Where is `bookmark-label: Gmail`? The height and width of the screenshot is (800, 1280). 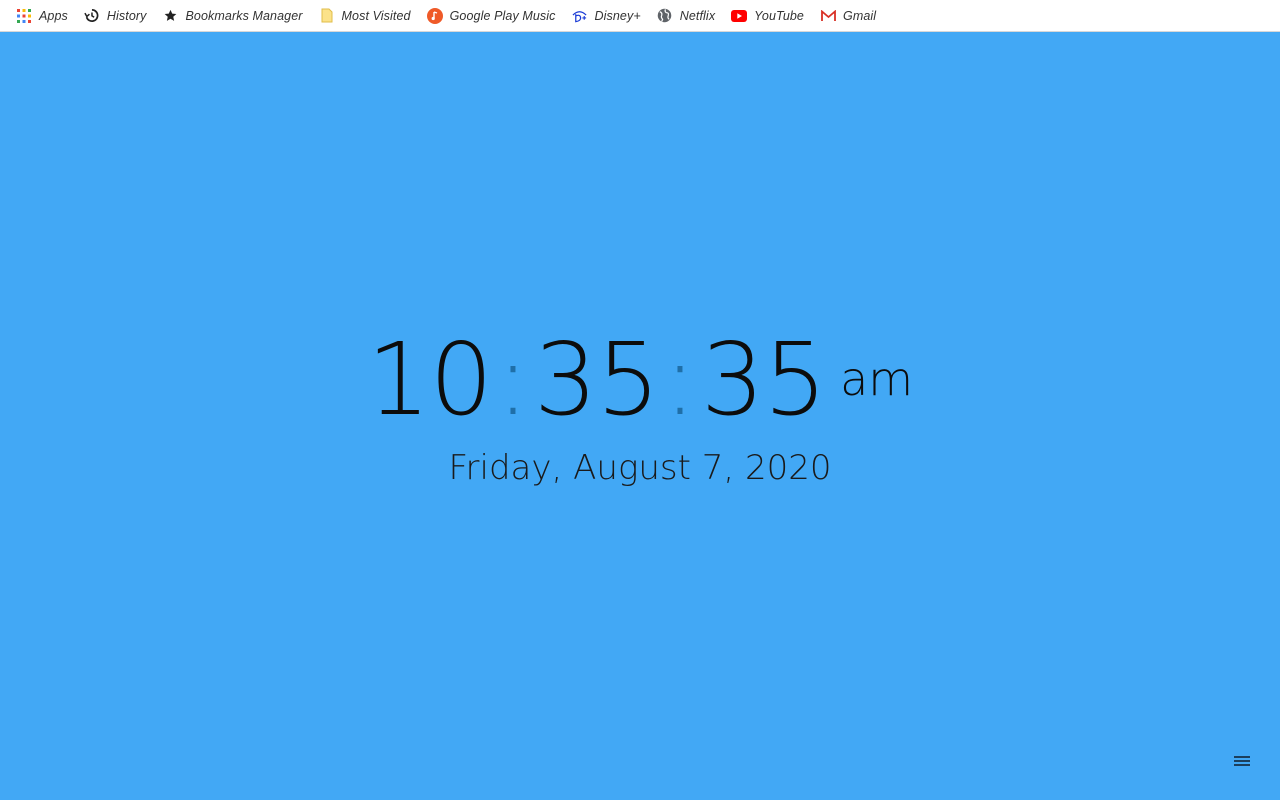
bookmark-label: Gmail is located at coordinates (860, 15).